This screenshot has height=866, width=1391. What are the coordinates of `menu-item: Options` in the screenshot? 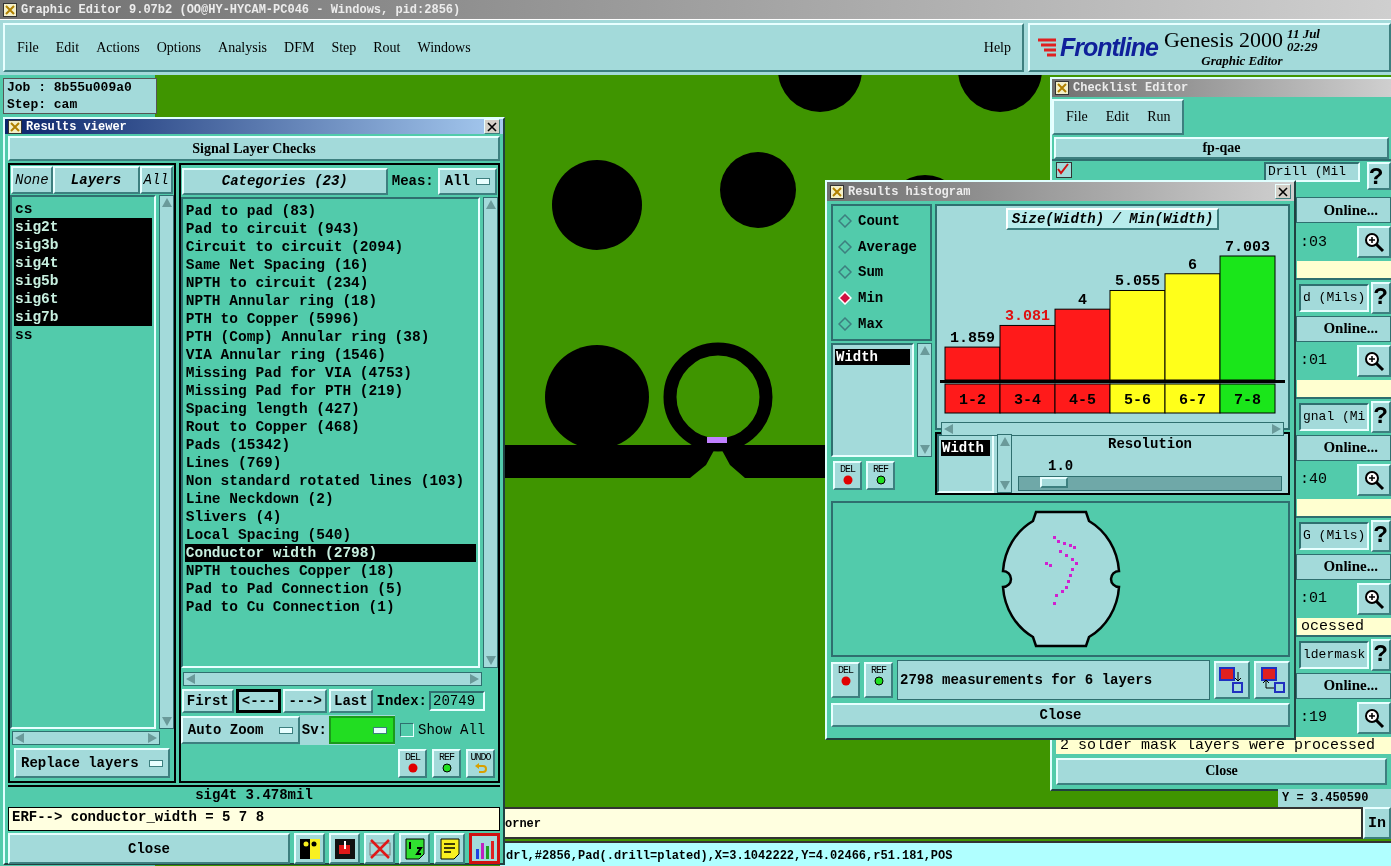 It's located at (179, 47).